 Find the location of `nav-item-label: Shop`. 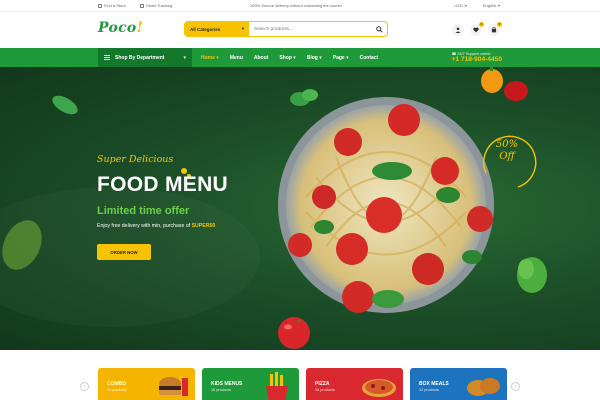

nav-item-label: Shop is located at coordinates (285, 57).